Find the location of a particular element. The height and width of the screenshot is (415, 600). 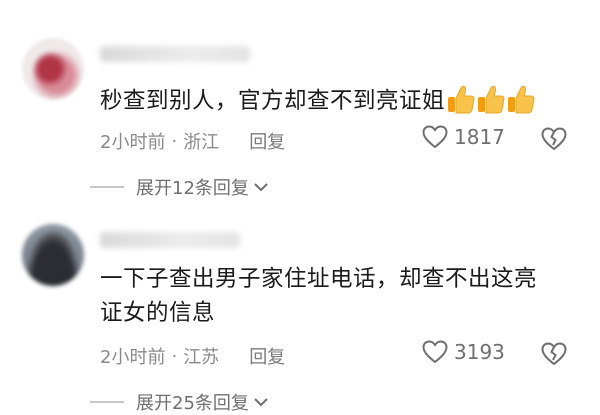

comment-meta: 2小时前 · 浙江 回复 is located at coordinates (192, 141).